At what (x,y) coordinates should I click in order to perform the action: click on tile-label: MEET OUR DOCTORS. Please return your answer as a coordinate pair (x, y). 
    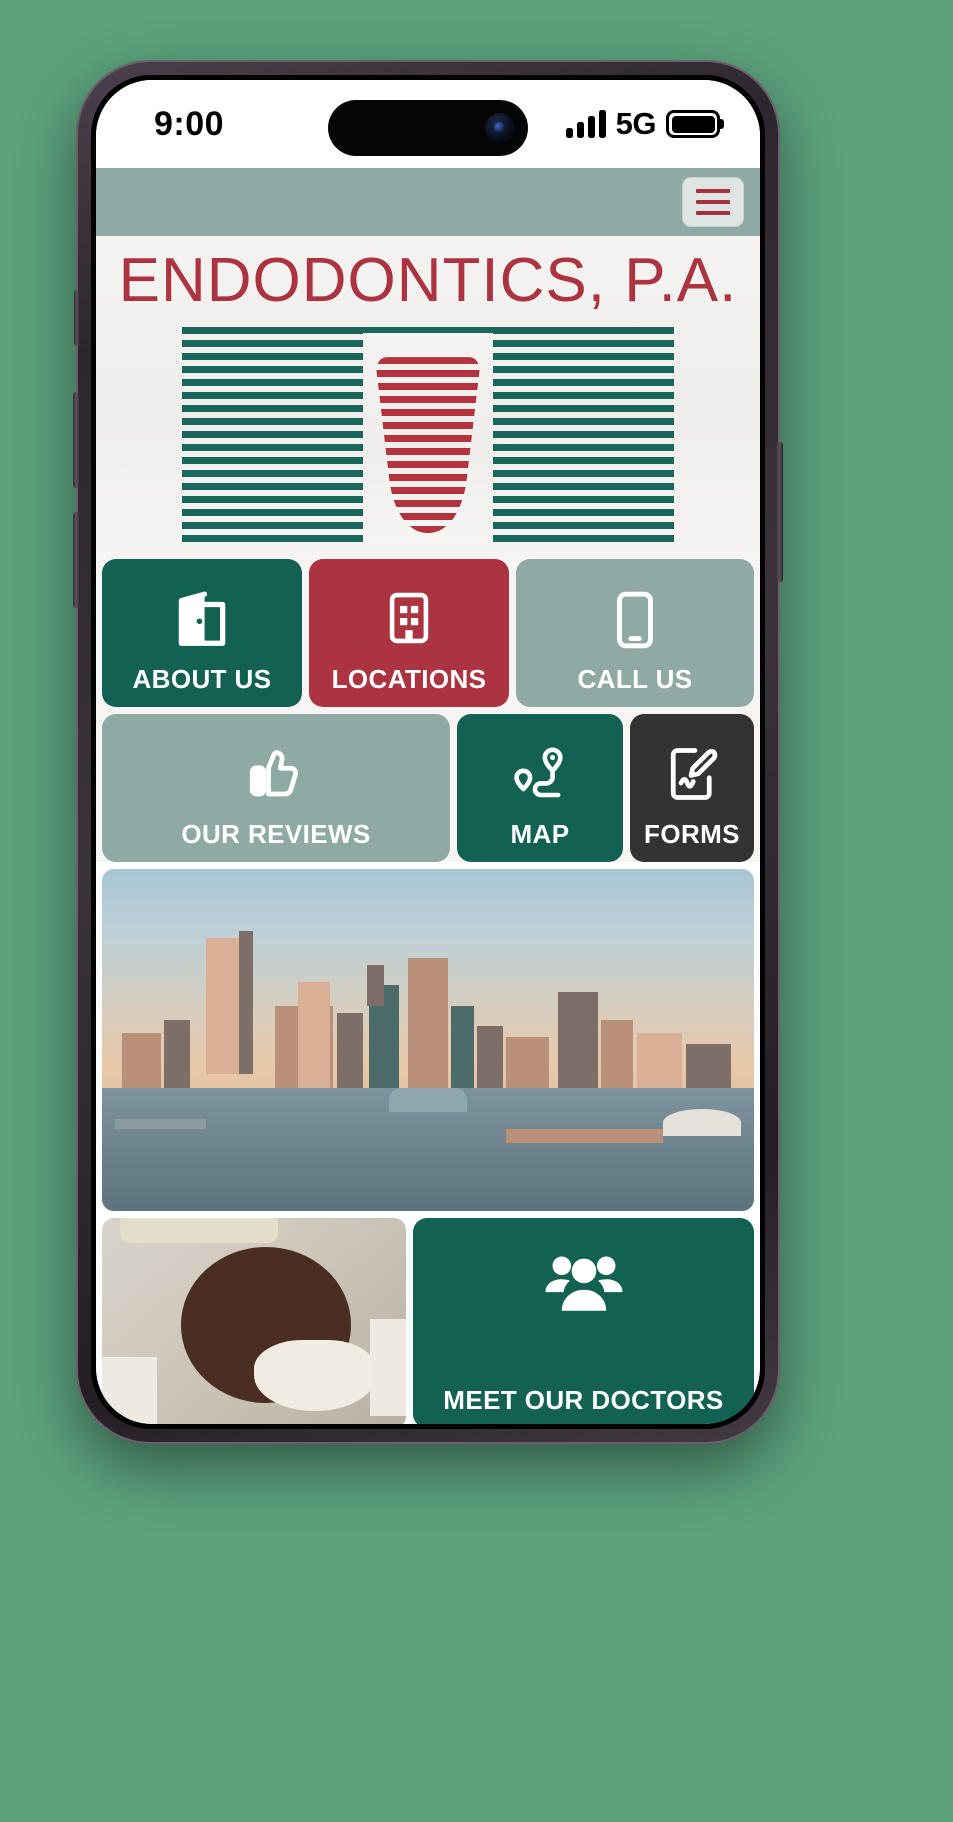
    Looking at the image, I should click on (583, 1400).